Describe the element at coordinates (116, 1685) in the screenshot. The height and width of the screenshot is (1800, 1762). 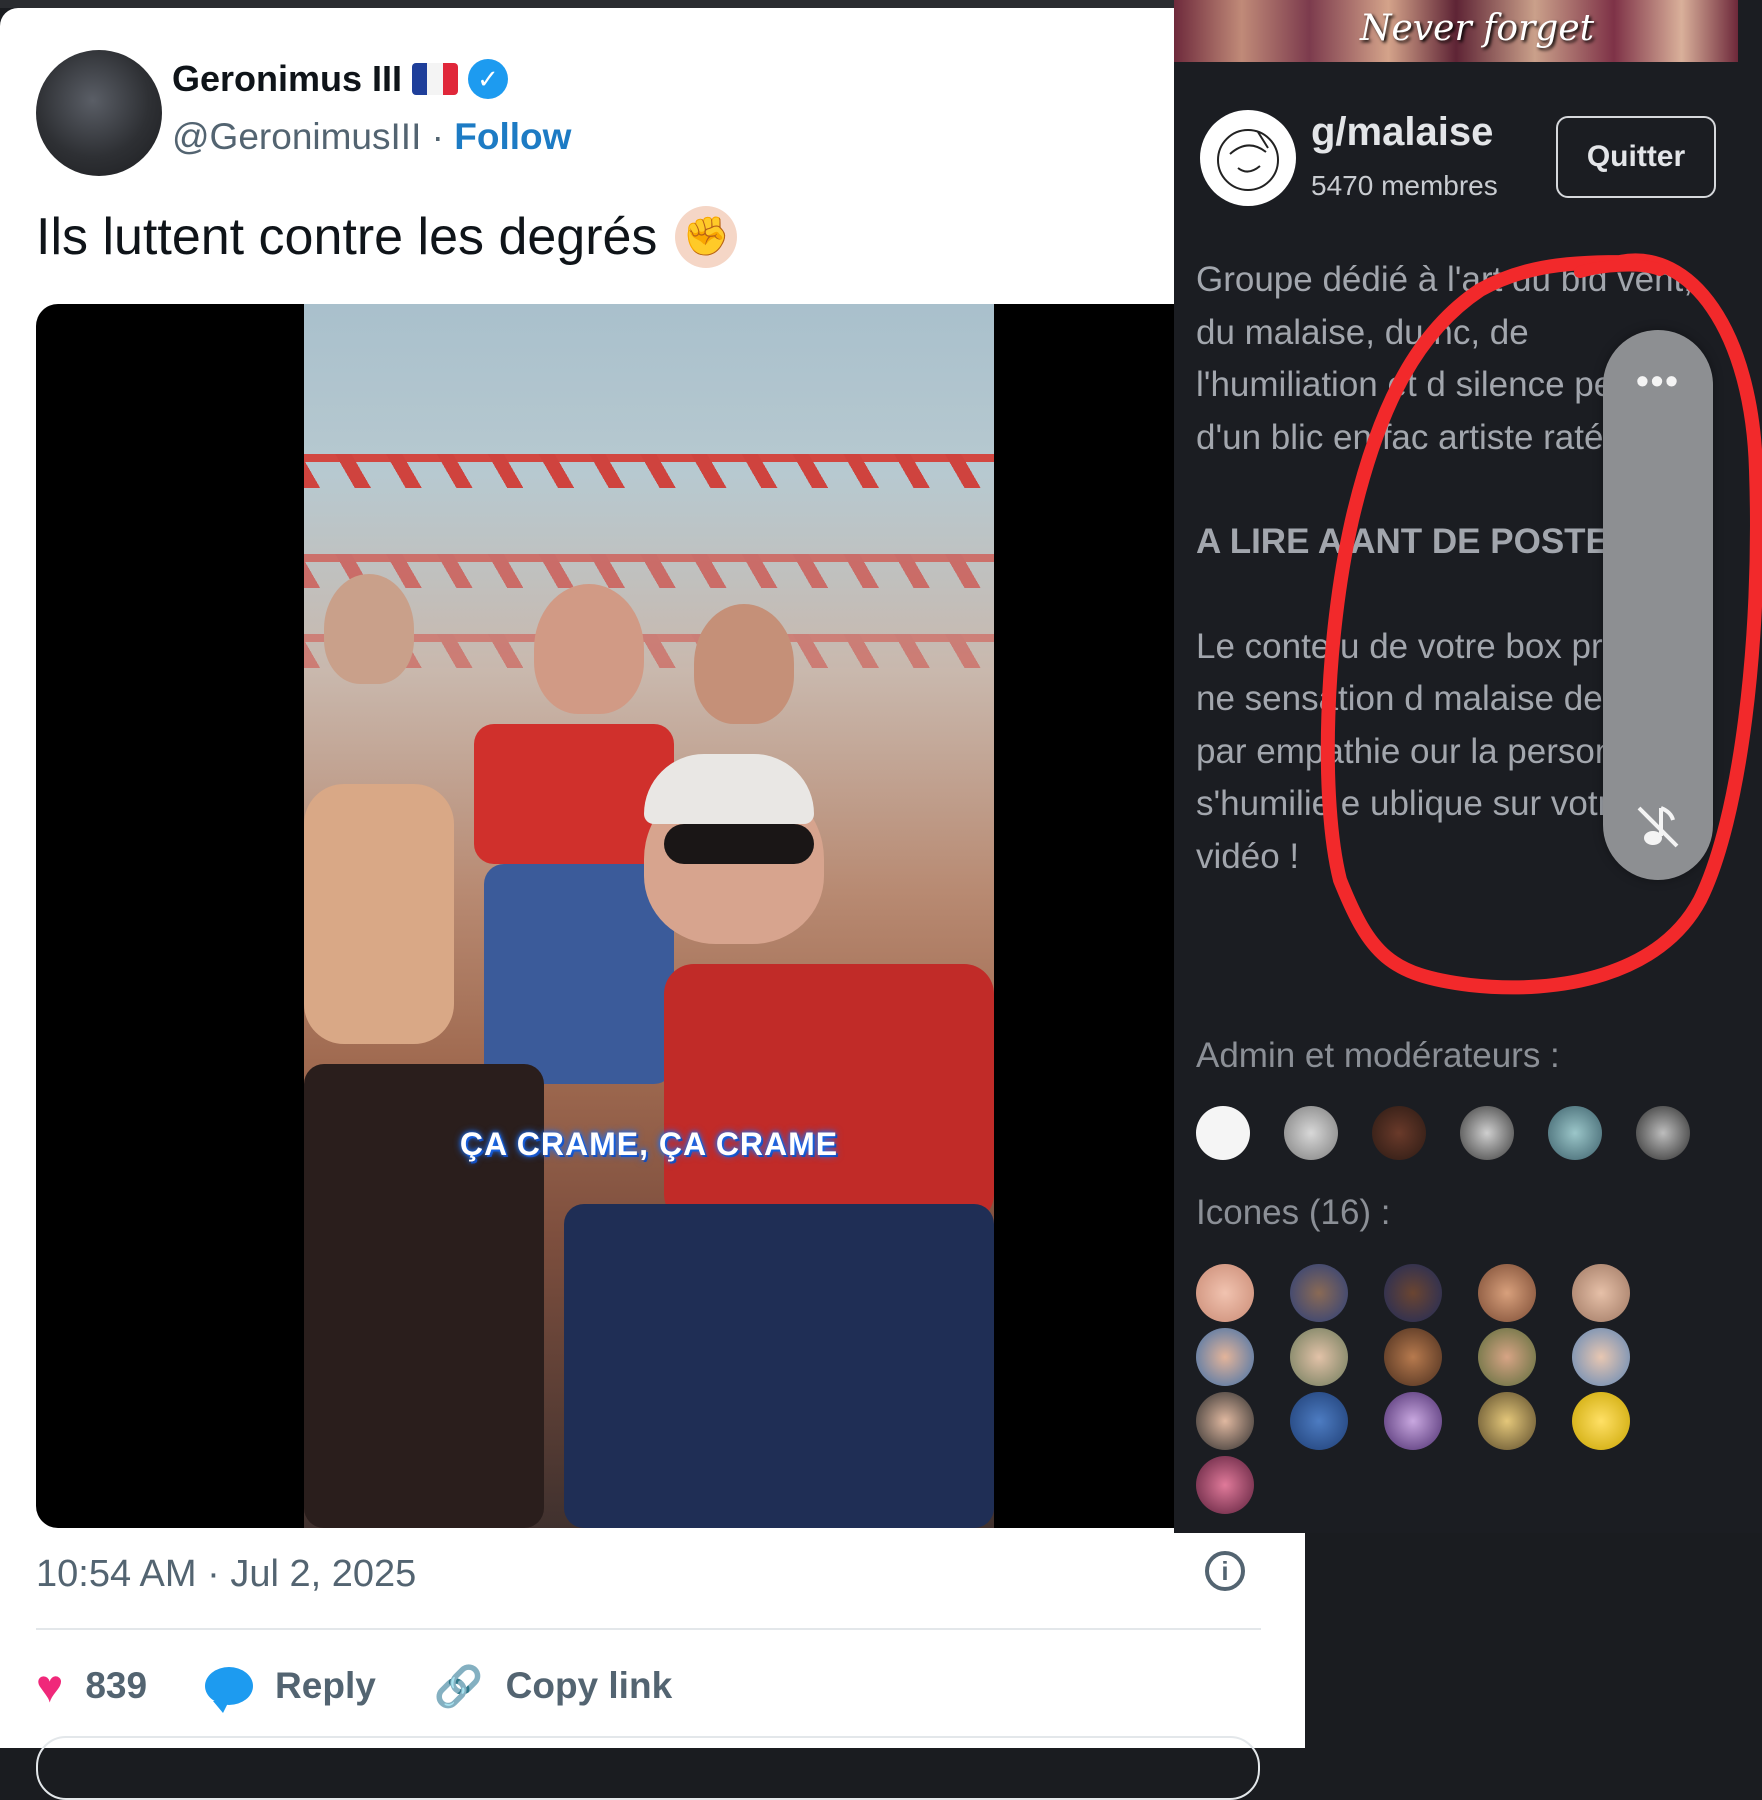
I see `like-count: 839` at that location.